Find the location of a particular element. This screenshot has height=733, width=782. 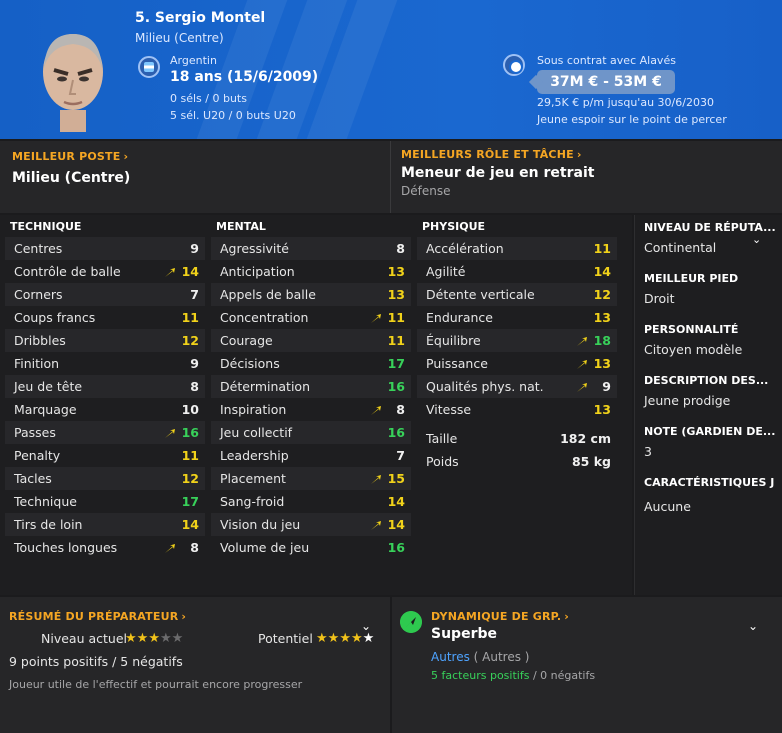

technique-attribute-row: Penalty 11 is located at coordinates (105, 455).